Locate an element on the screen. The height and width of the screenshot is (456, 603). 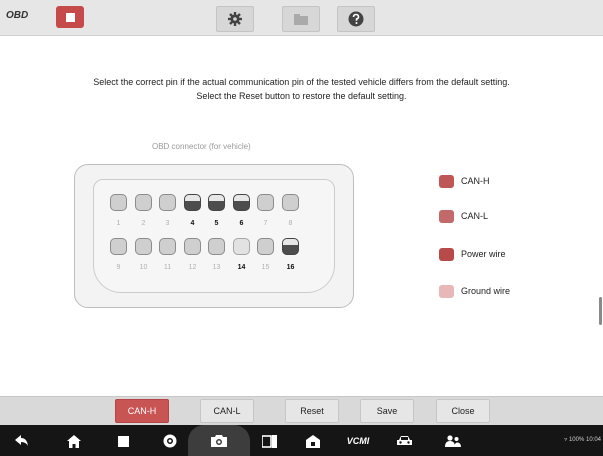
save-button: Save is located at coordinates (387, 411).